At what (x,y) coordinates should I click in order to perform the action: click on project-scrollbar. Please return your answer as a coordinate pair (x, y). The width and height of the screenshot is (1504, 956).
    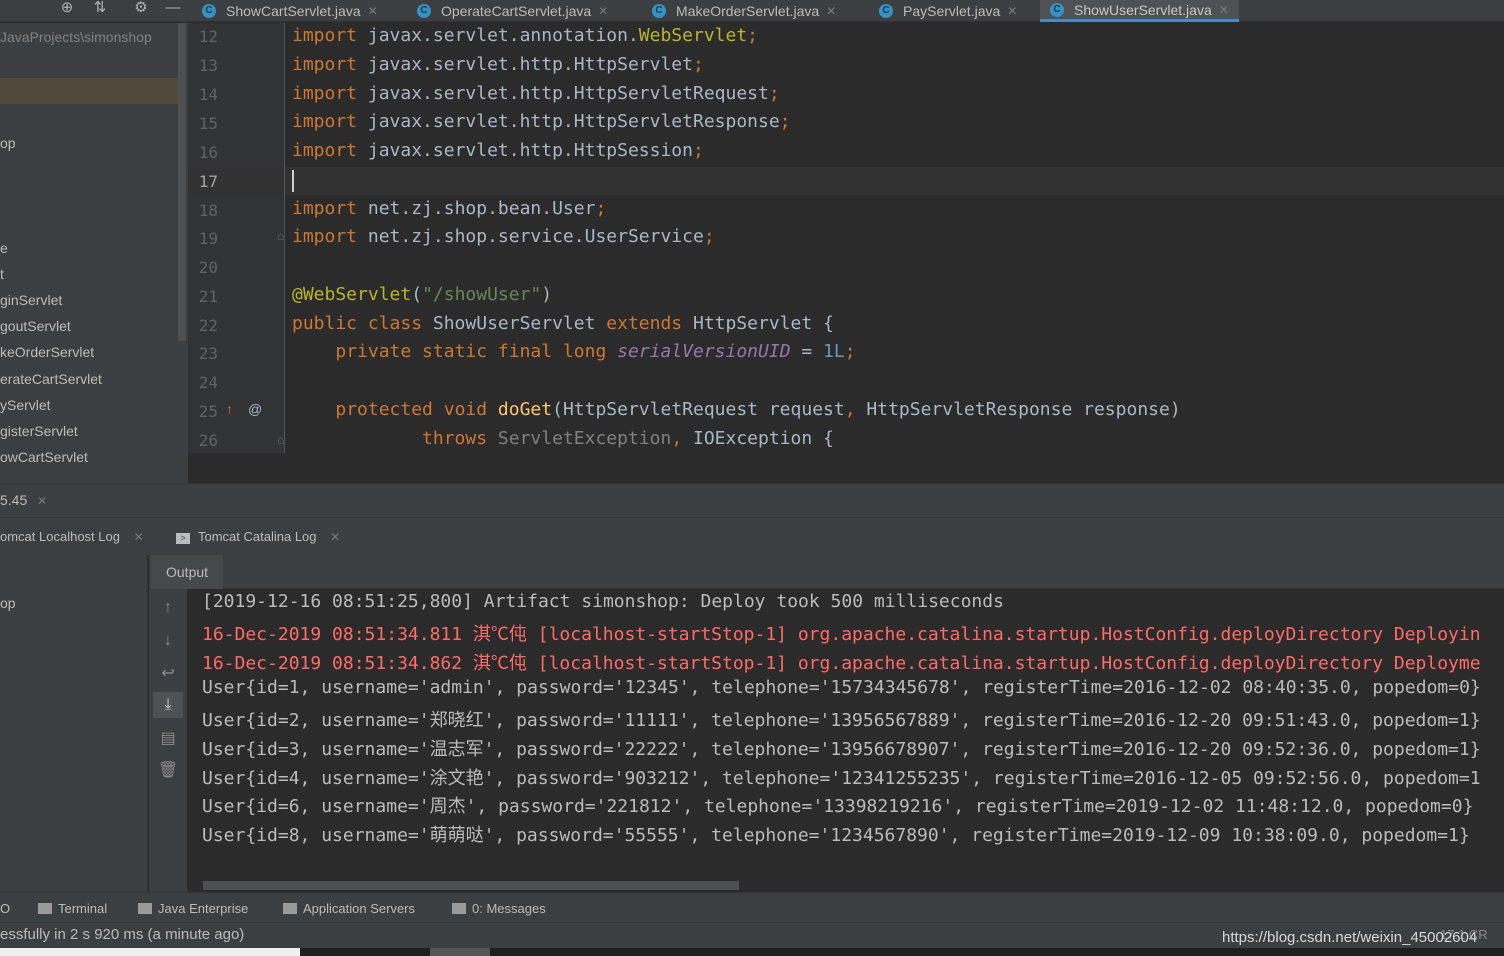
    Looking at the image, I should click on (182, 182).